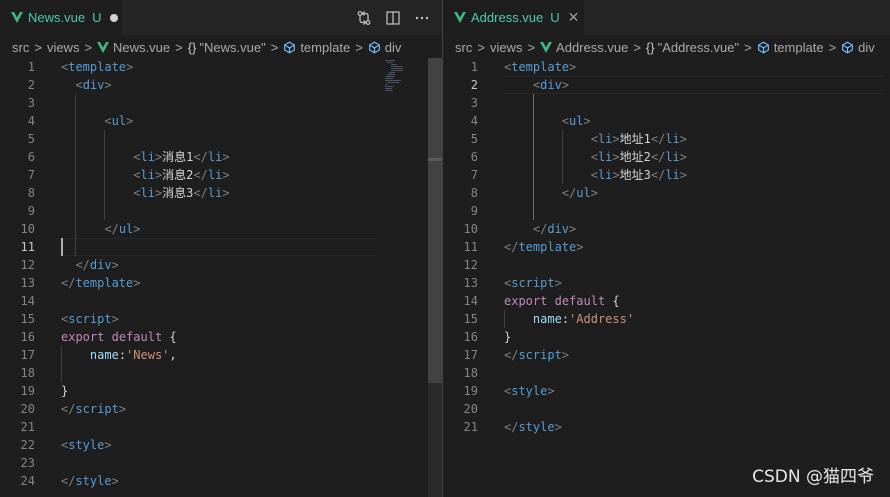  What do you see at coordinates (435, 220) in the screenshot?
I see `scrollbar-thumb` at bounding box center [435, 220].